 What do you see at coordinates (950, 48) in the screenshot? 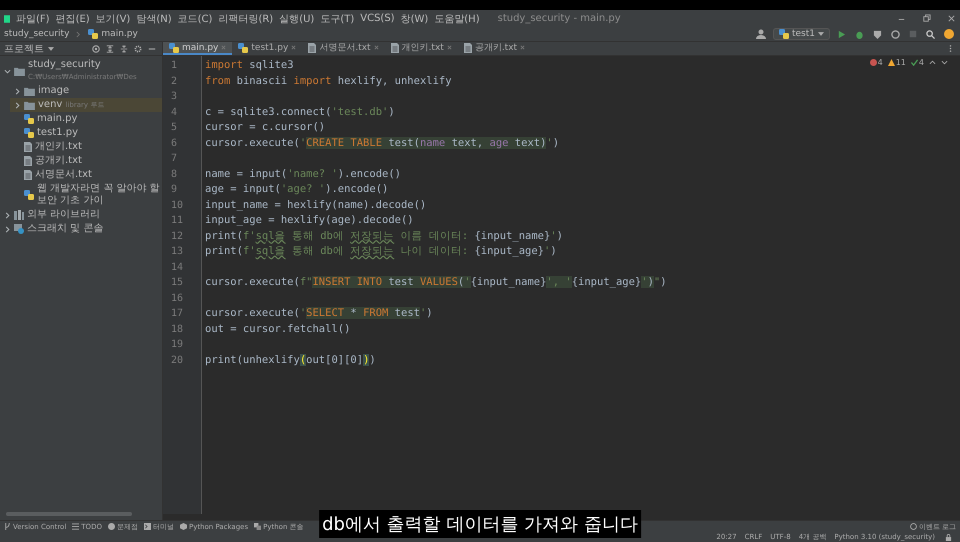
I see `more-options-icon` at bounding box center [950, 48].